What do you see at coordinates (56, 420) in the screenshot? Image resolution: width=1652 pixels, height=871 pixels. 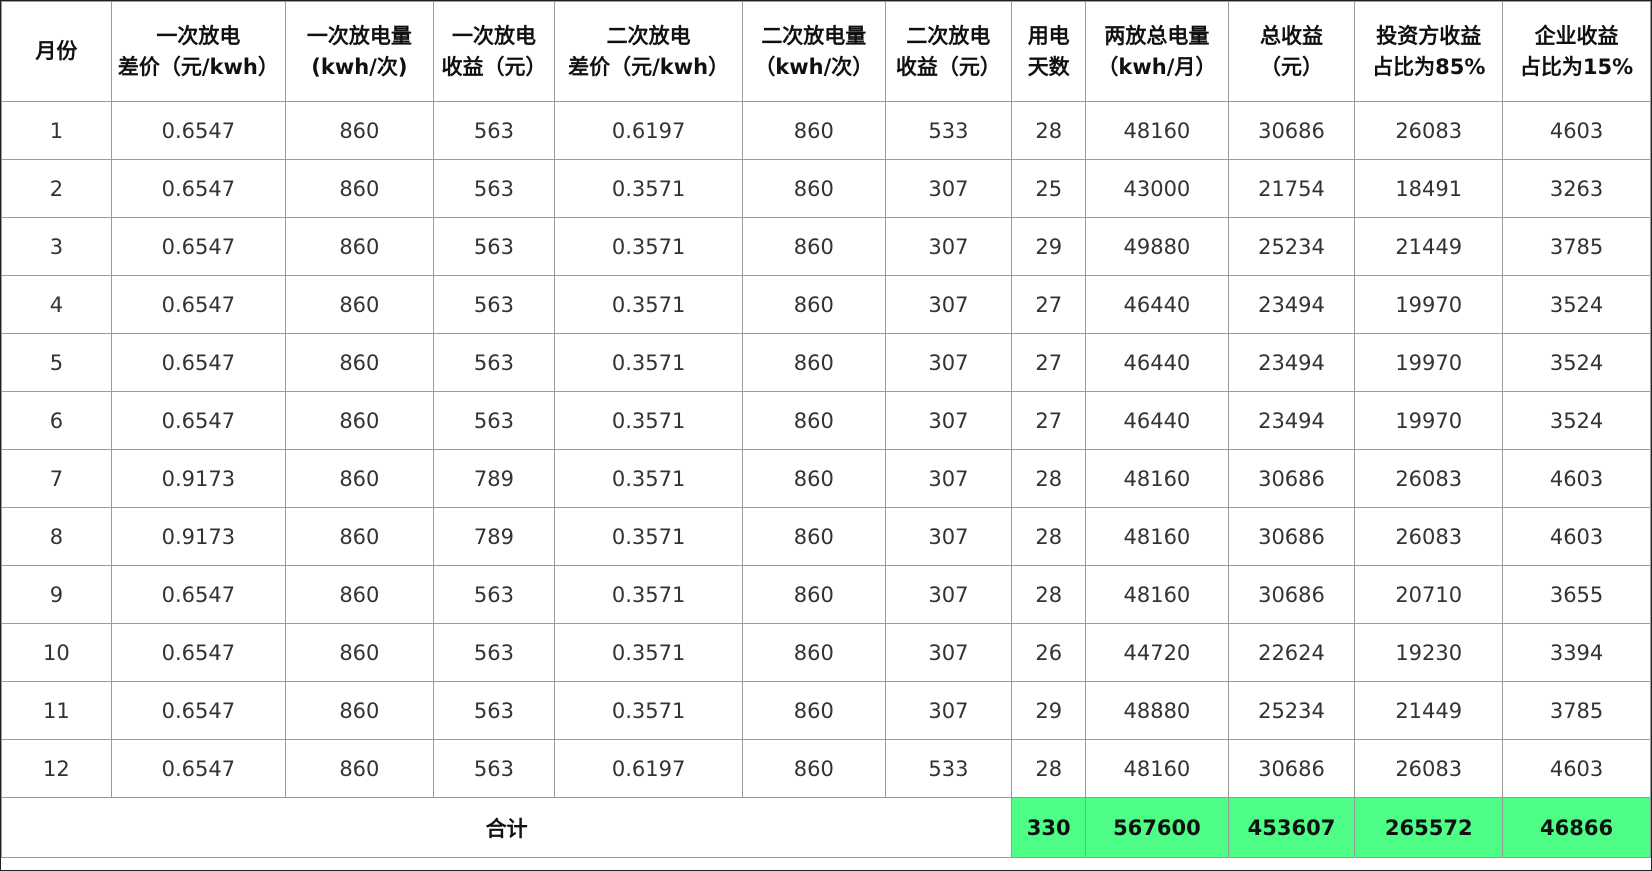 I see `table-cell: 6` at bounding box center [56, 420].